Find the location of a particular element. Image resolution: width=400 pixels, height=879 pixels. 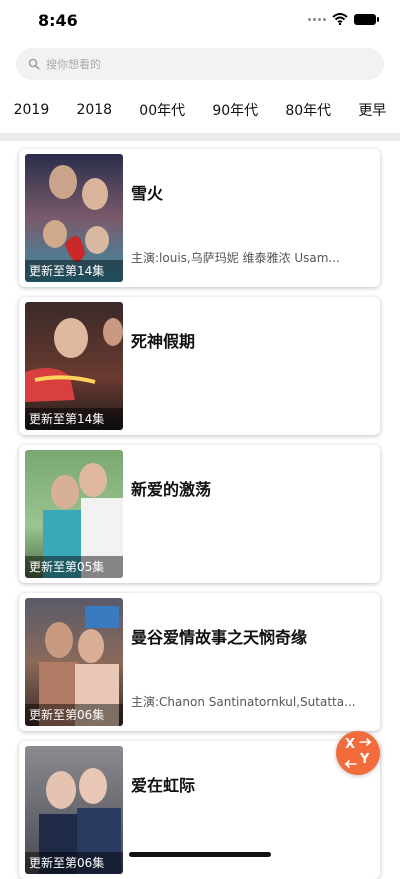

status-bar: 8:46 is located at coordinates (200, 22).